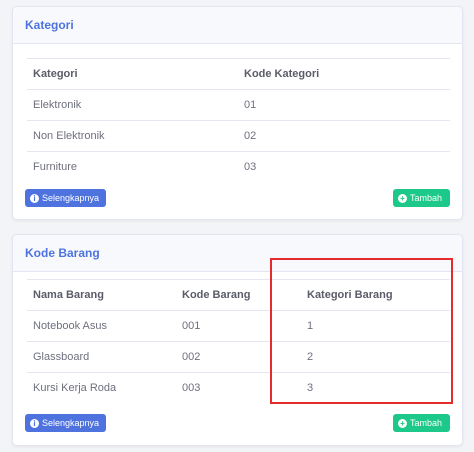  Describe the element at coordinates (250, 167) in the screenshot. I see `table-cell: 03` at that location.